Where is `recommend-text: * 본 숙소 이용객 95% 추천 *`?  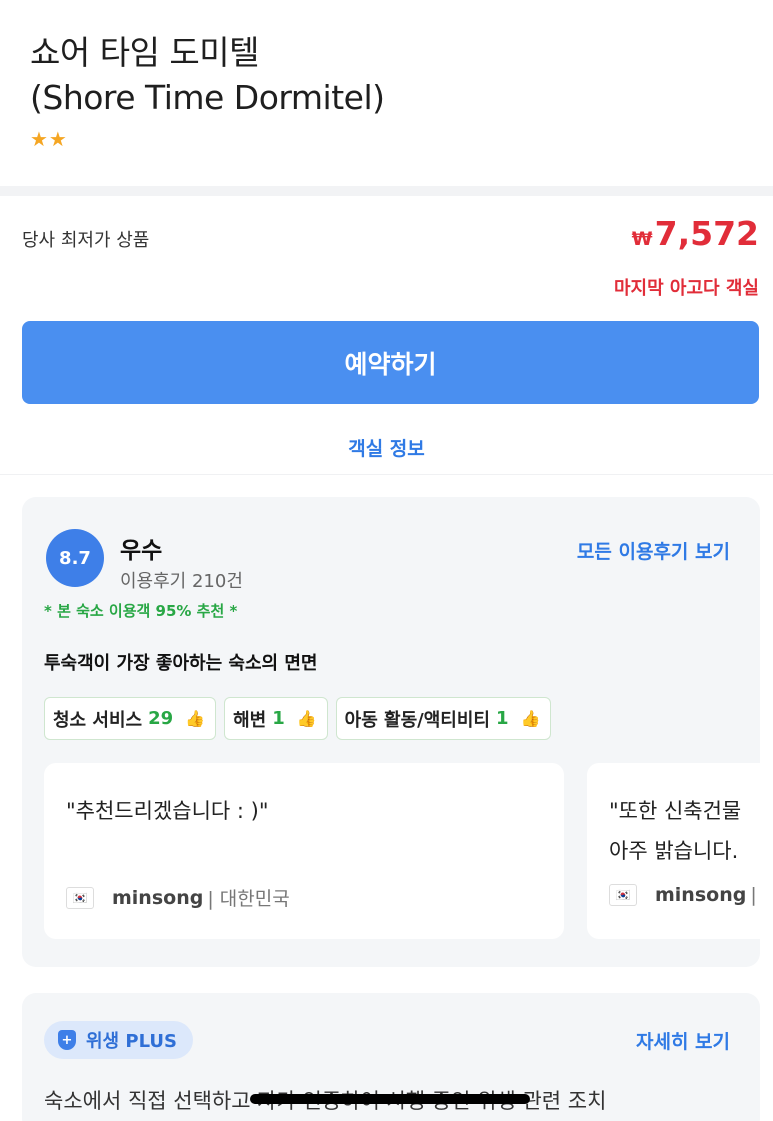 recommend-text: * 본 숙소 이용객 95% 추천 * is located at coordinates (141, 611).